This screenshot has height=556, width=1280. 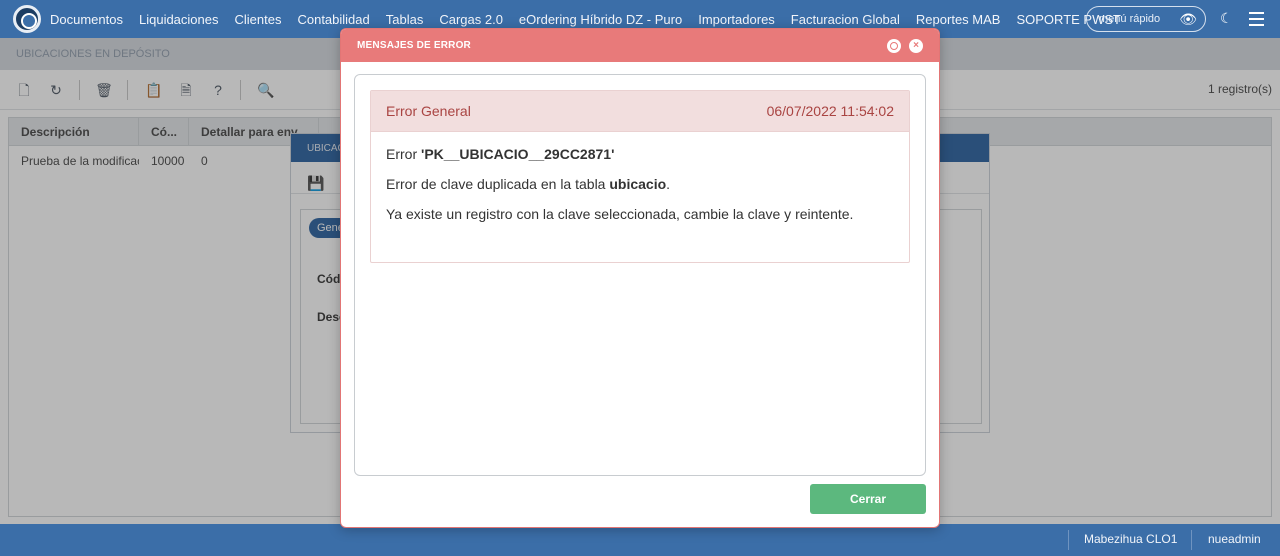 What do you see at coordinates (1226, 18) in the screenshot?
I see `moon-icon: ☾` at bounding box center [1226, 18].